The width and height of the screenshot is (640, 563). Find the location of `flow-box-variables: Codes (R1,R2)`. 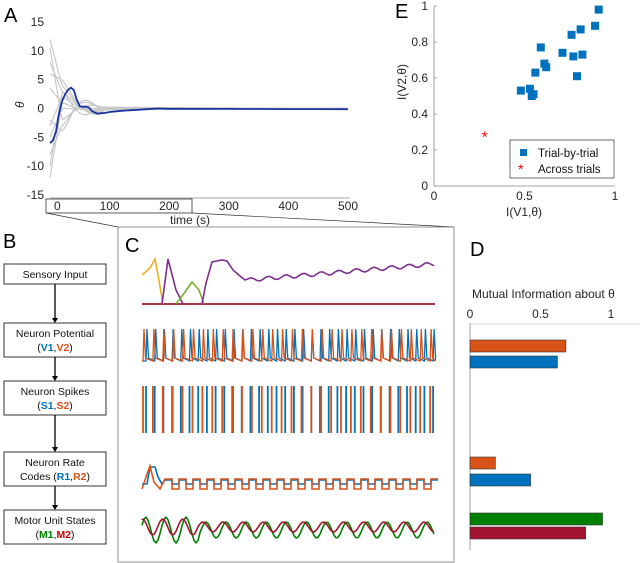

flow-box-variables: Codes (R1,R2) is located at coordinates (55, 477).